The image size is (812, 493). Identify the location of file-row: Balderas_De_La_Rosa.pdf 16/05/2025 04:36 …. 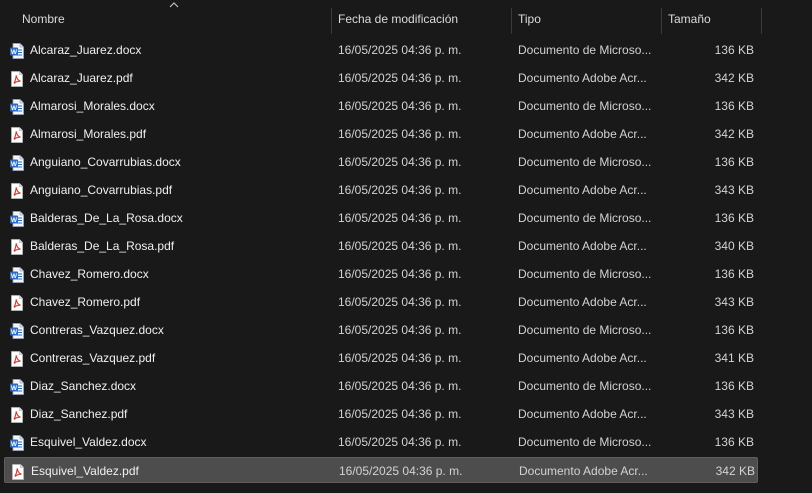
(381, 246).